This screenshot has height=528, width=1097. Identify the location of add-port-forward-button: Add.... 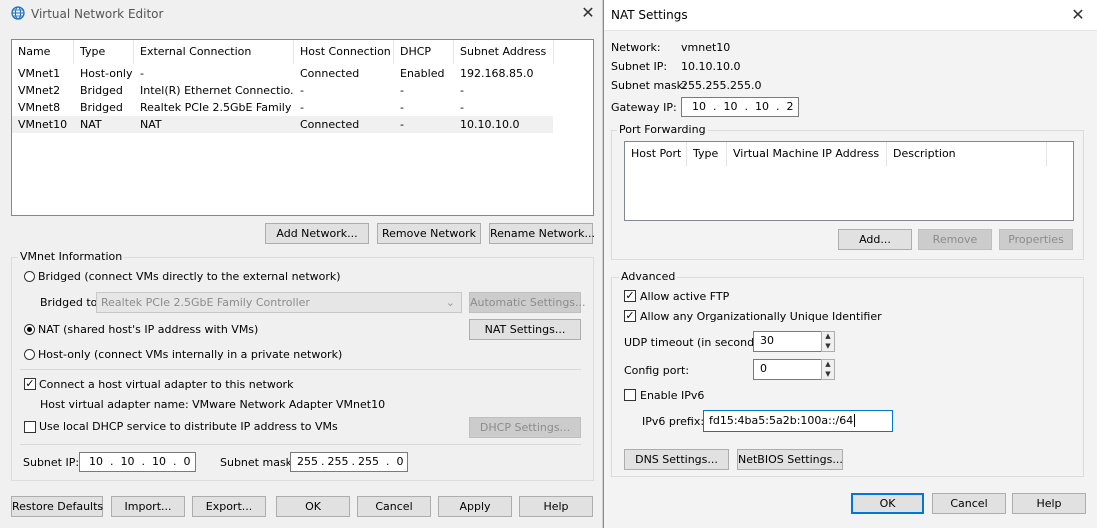
(875, 239).